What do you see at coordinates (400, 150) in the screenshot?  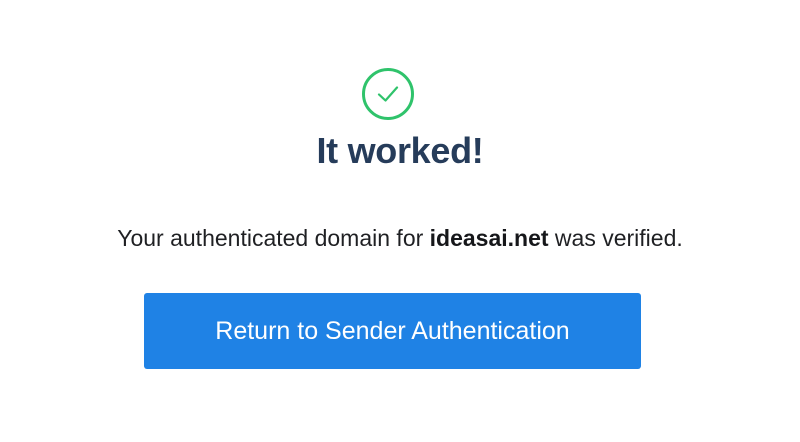 I see `success-title: It worked!` at bounding box center [400, 150].